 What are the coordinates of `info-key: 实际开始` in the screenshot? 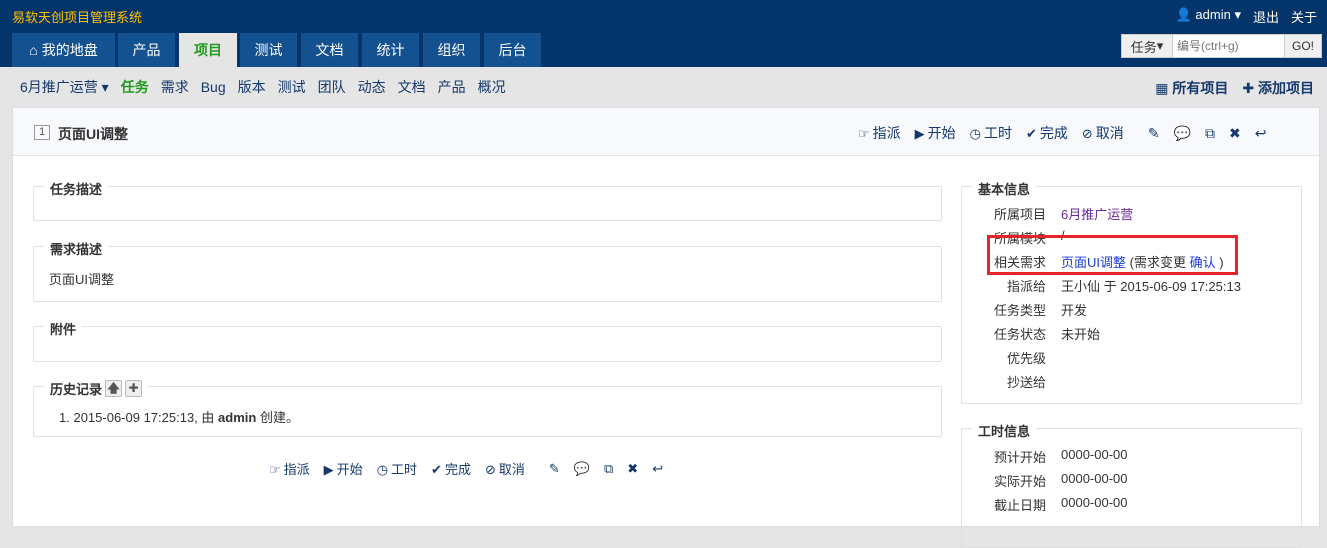 It's located at (1019, 481).